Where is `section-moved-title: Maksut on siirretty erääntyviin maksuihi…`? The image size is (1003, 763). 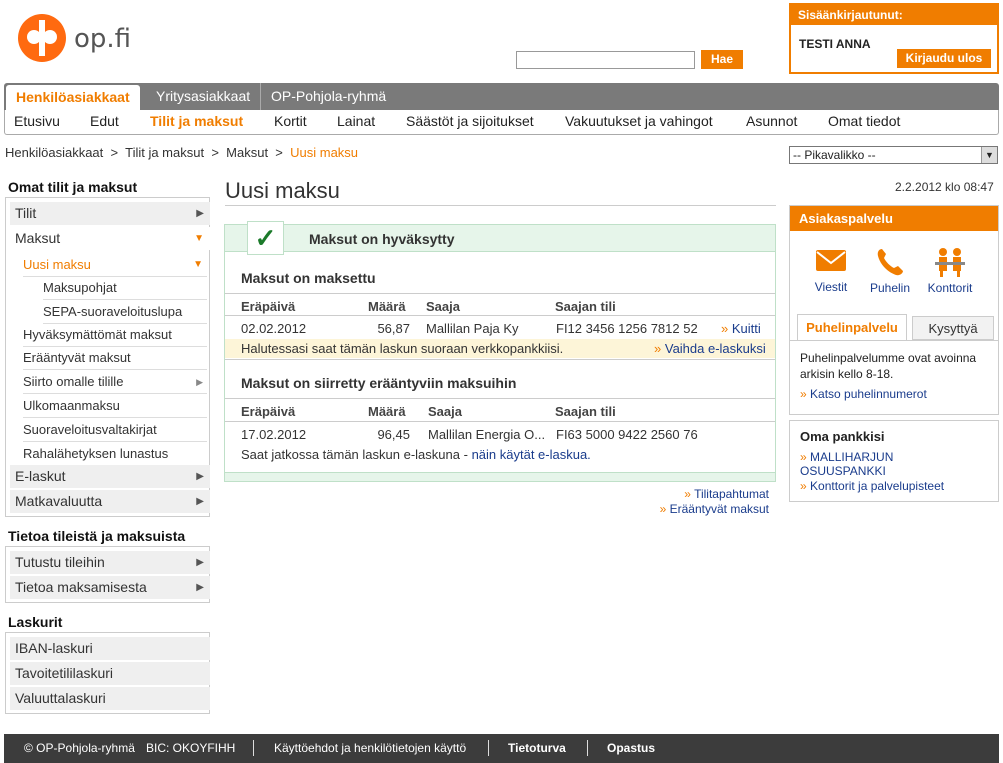
section-moved-title: Maksut on siirretty erääntyviin maksuihi… is located at coordinates (379, 383).